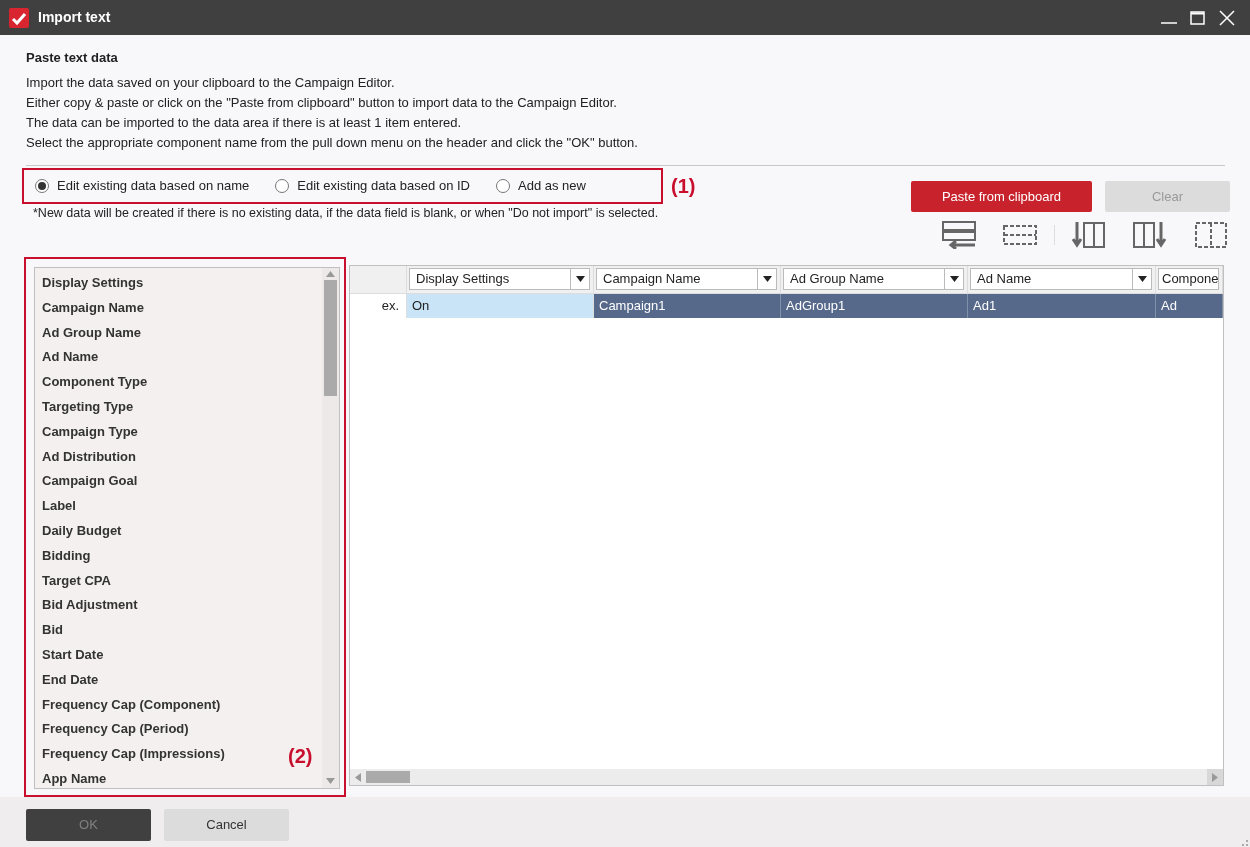 The width and height of the screenshot is (1250, 847). What do you see at coordinates (1189, 306) in the screenshot?
I see `grid-cell: Ad` at bounding box center [1189, 306].